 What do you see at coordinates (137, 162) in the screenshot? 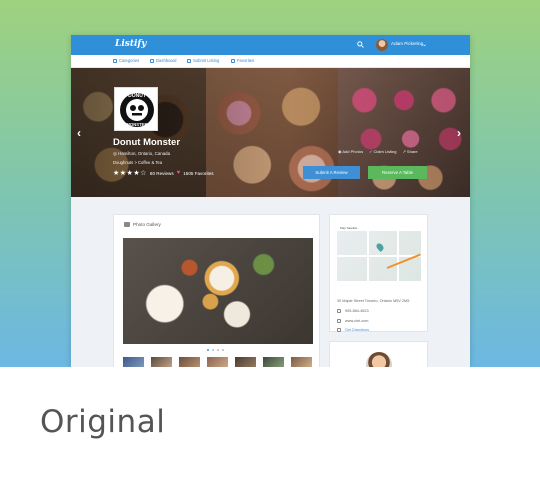
I see `listing-categories: Doughnuts > Coffee & Tea` at bounding box center [137, 162].